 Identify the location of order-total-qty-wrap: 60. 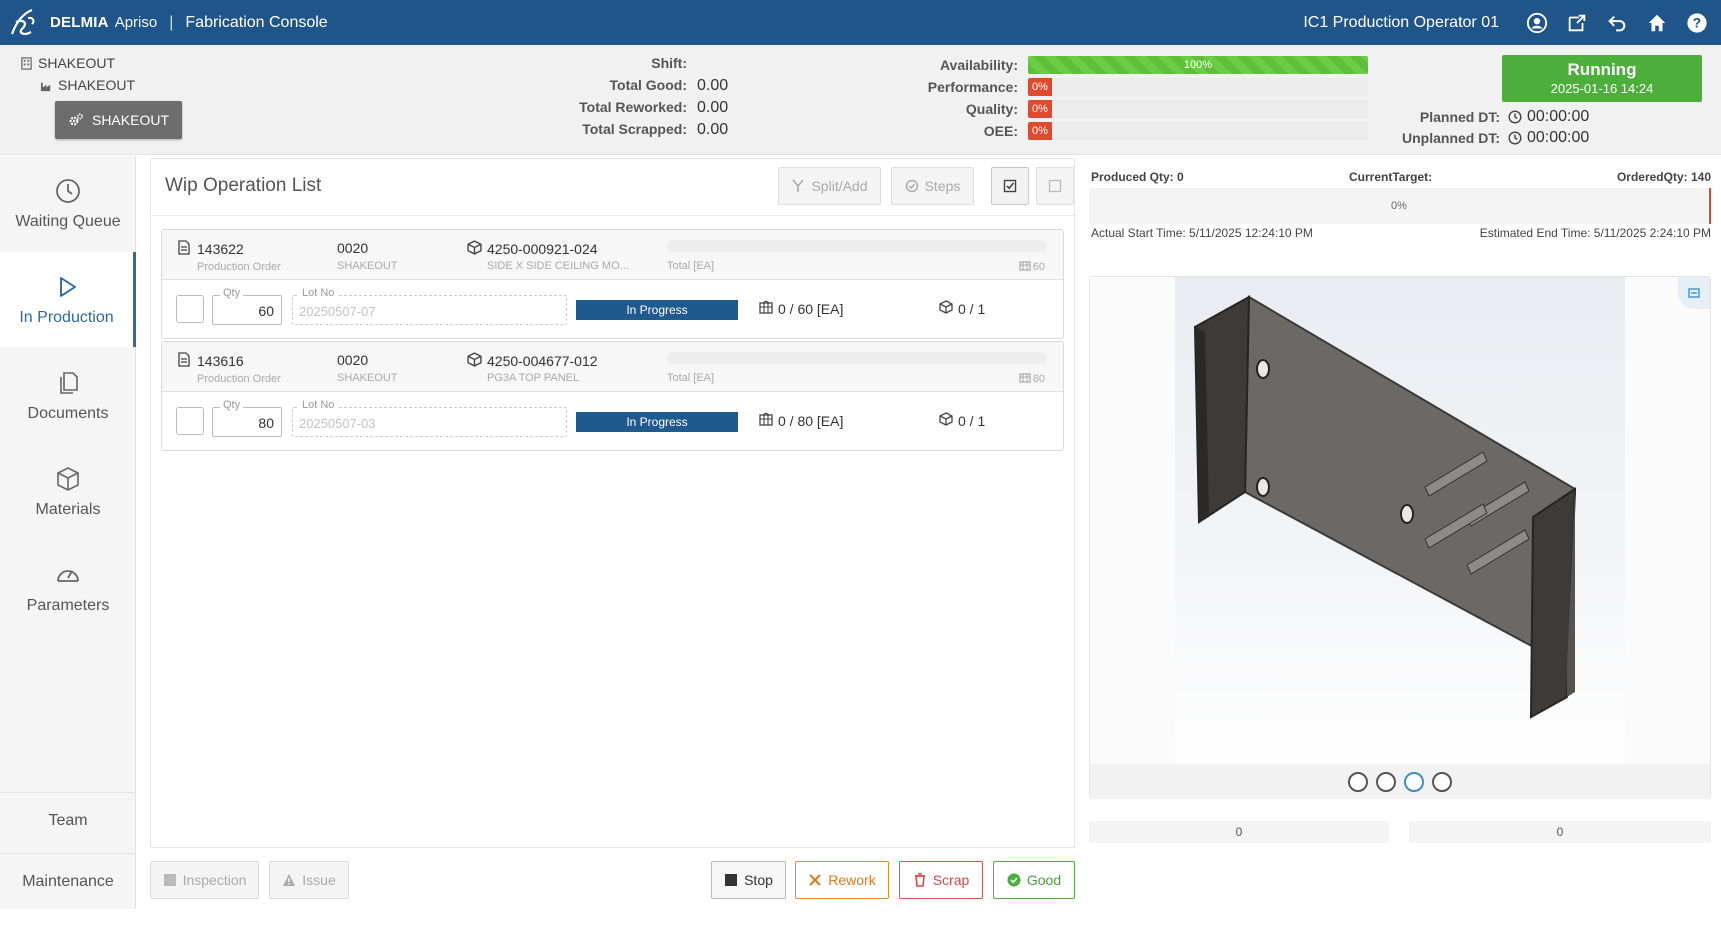
(1032, 266).